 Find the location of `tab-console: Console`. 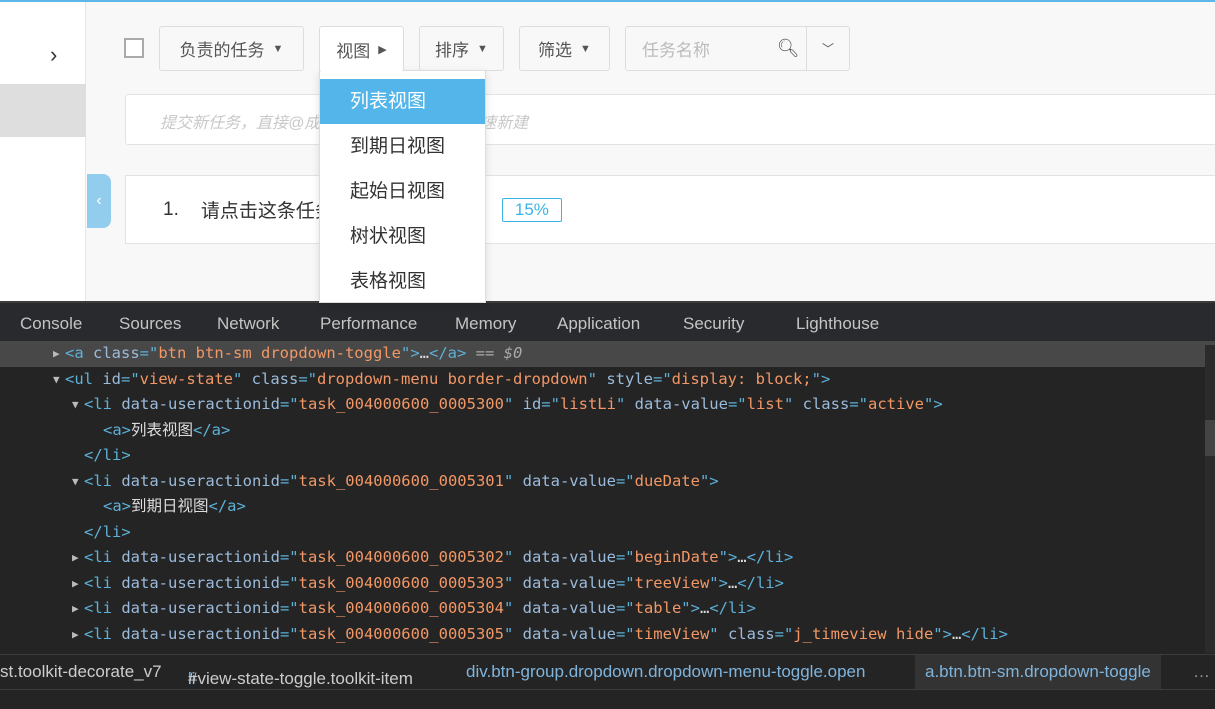

tab-console: Console is located at coordinates (51, 324).